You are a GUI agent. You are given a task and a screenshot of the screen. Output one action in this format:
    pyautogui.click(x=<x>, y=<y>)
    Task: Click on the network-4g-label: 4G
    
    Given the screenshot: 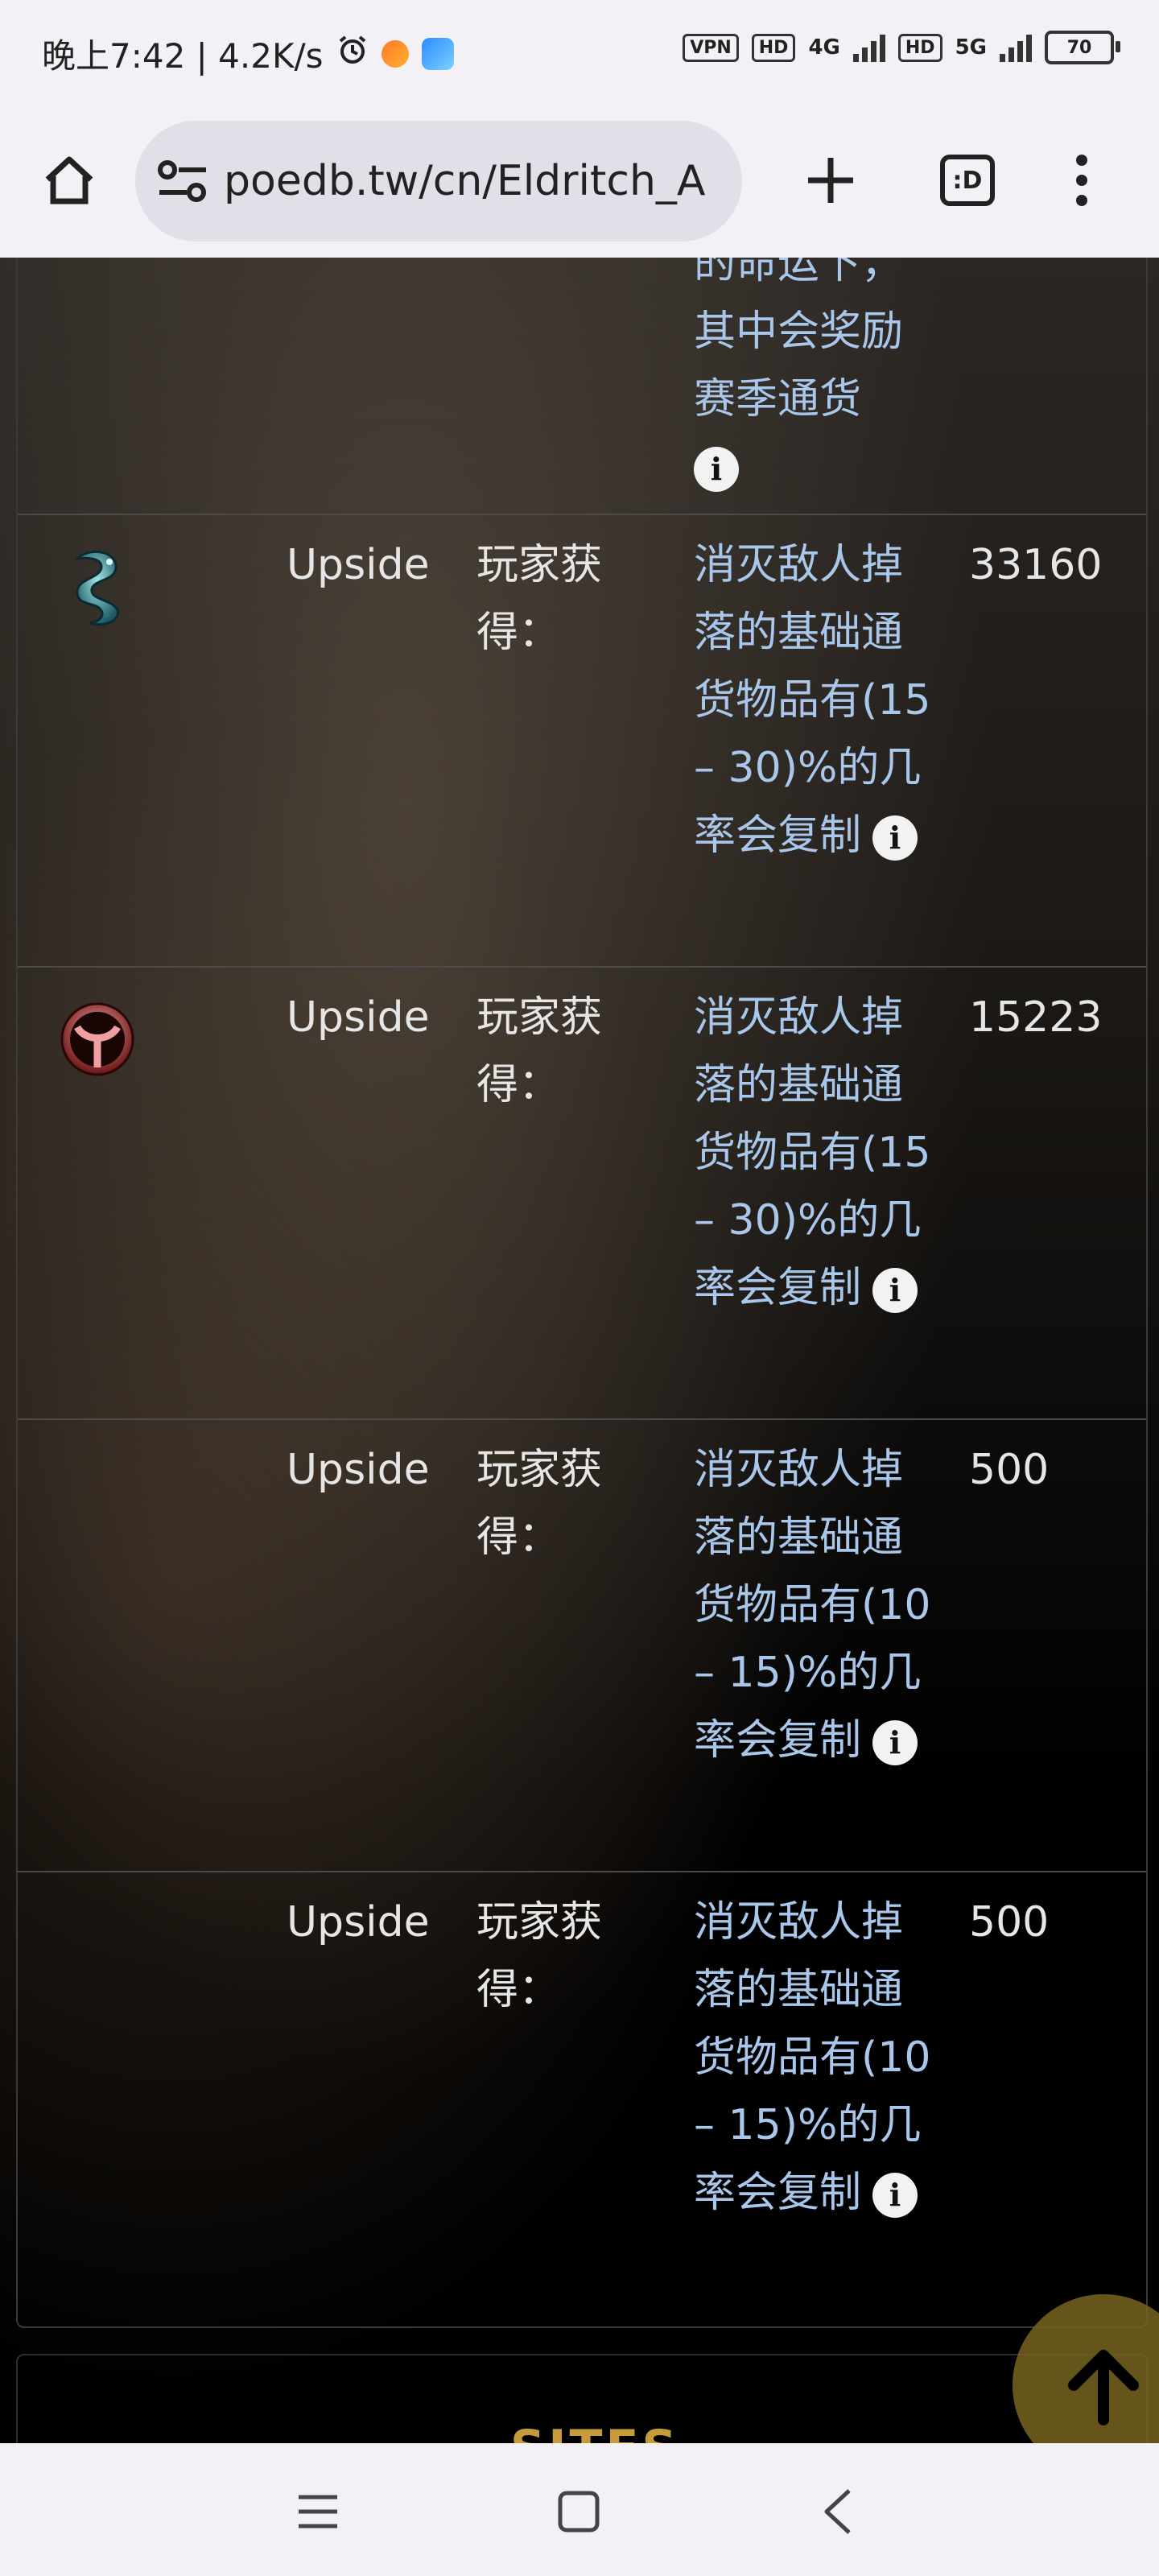 What is the action you would take?
    pyautogui.click(x=824, y=47)
    